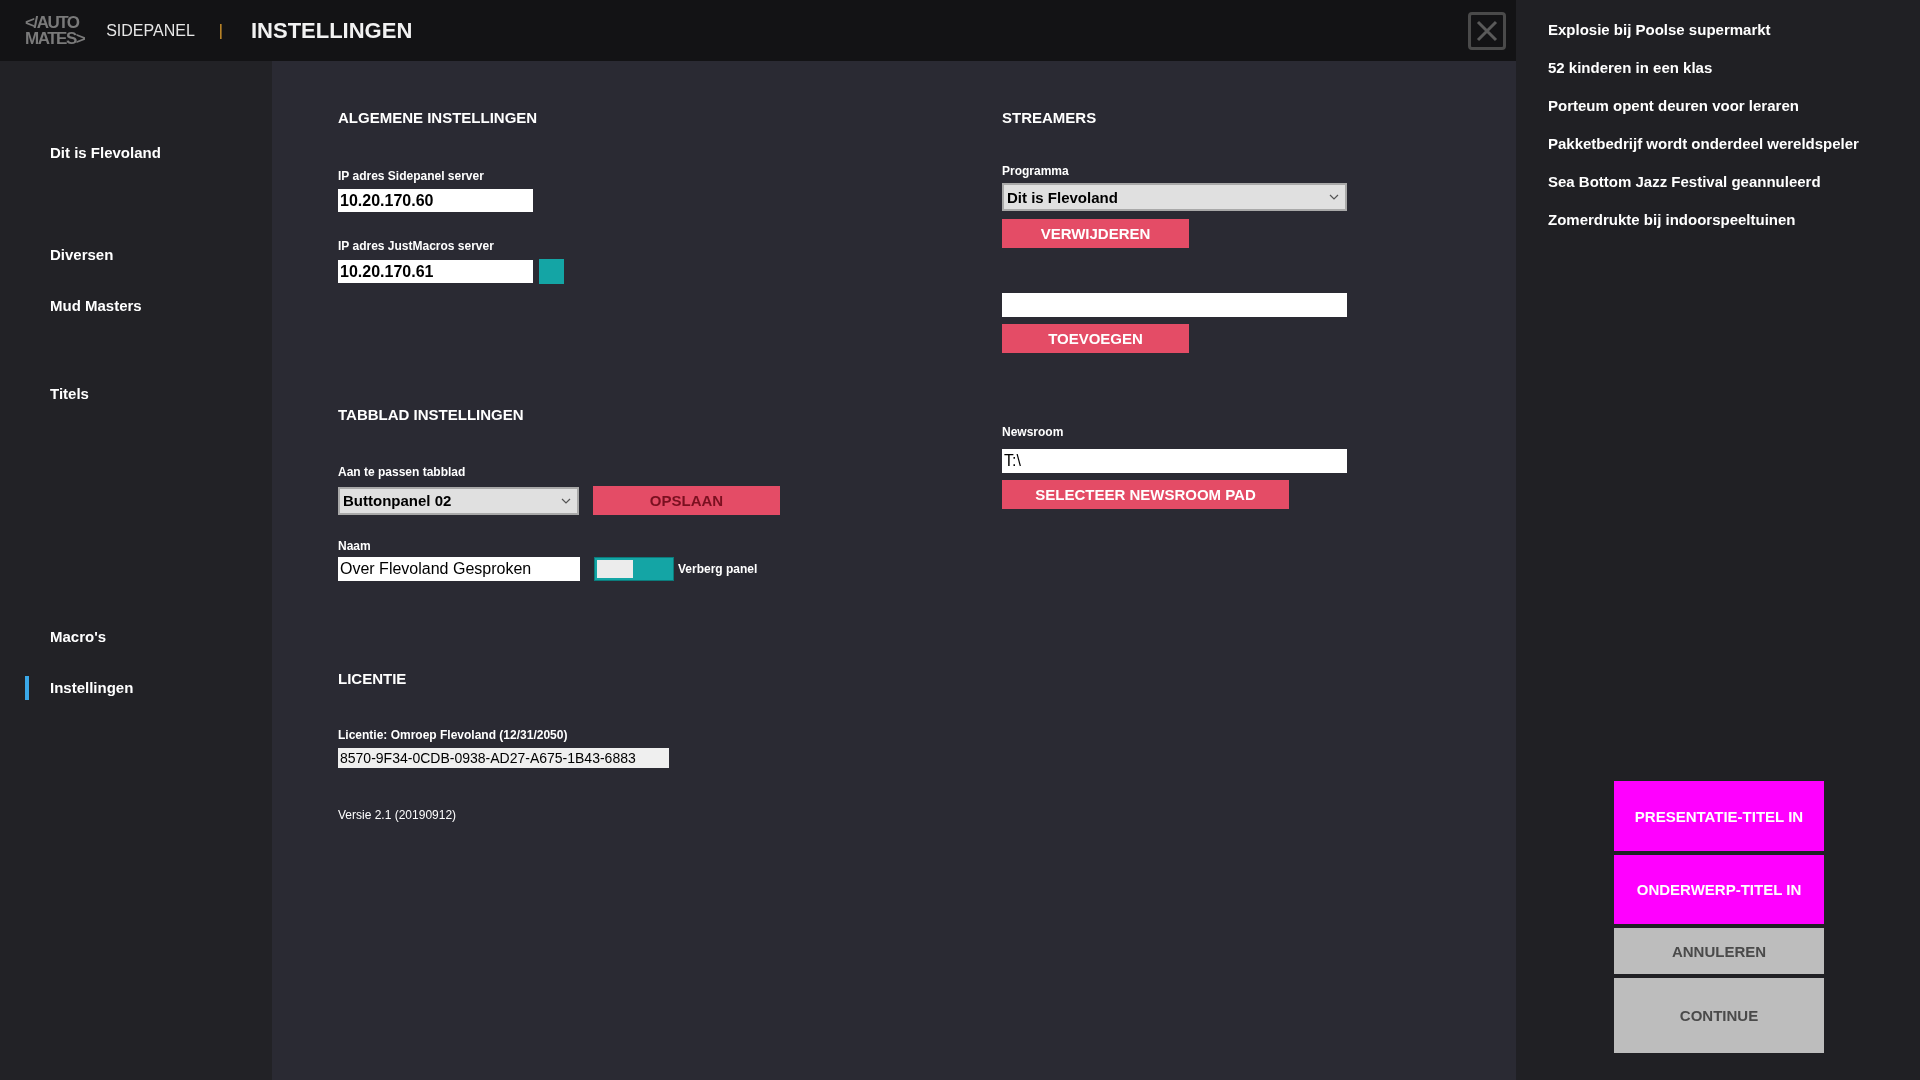  I want to click on field-label: Aan te passen tabblad, so click(402, 472).